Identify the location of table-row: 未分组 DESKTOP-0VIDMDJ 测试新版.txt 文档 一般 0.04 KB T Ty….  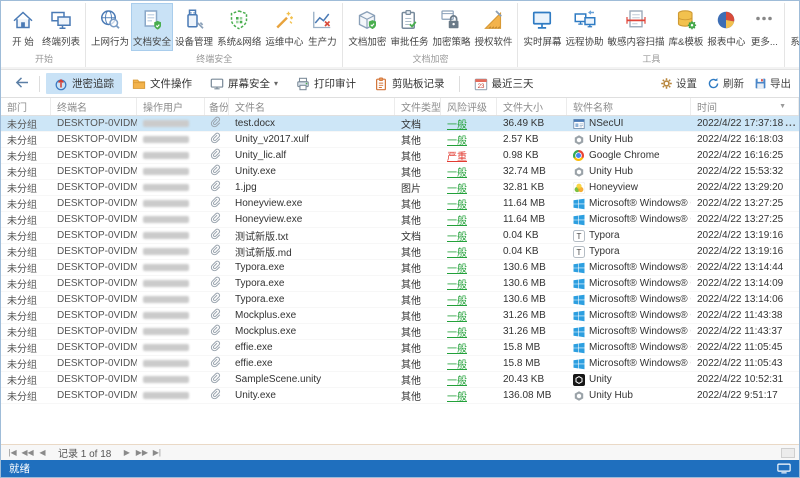
(400, 236).